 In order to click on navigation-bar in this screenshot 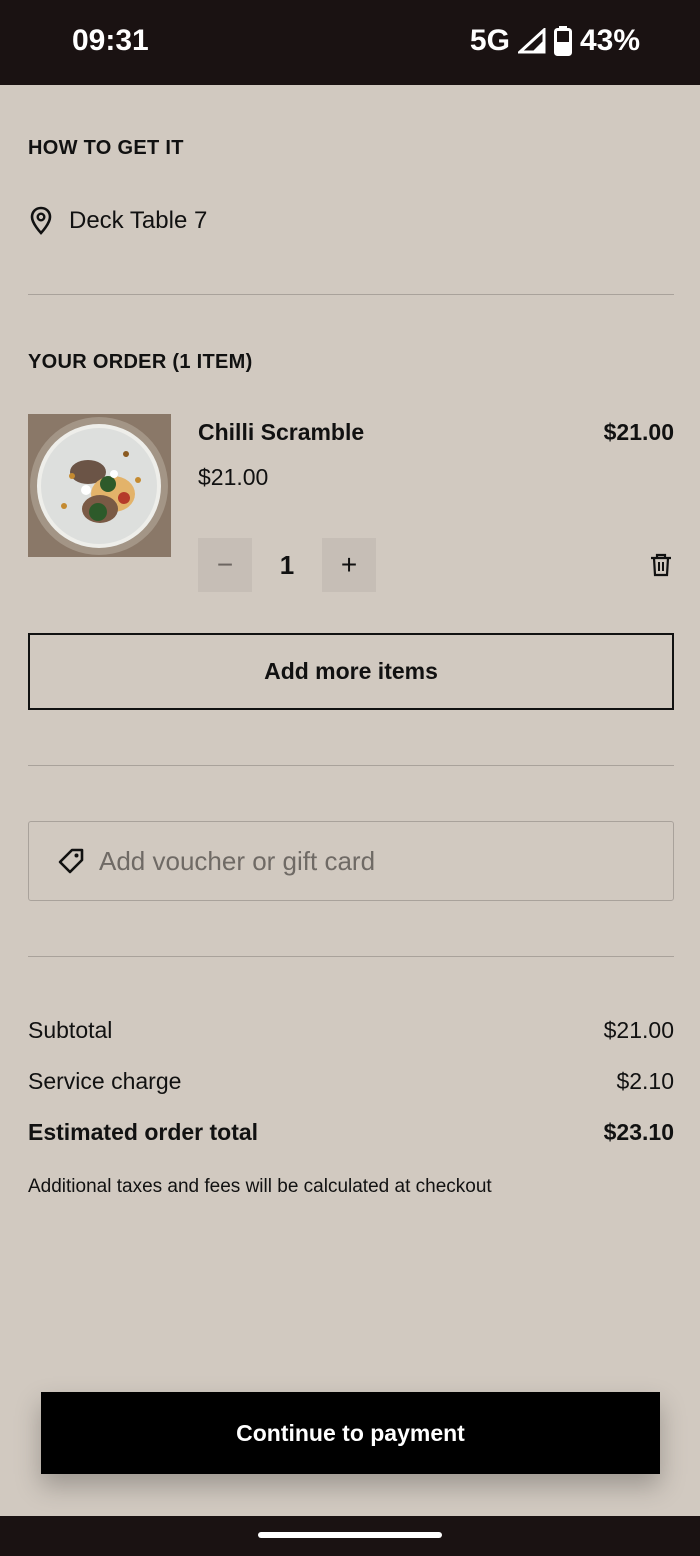, I will do `click(350, 1536)`.